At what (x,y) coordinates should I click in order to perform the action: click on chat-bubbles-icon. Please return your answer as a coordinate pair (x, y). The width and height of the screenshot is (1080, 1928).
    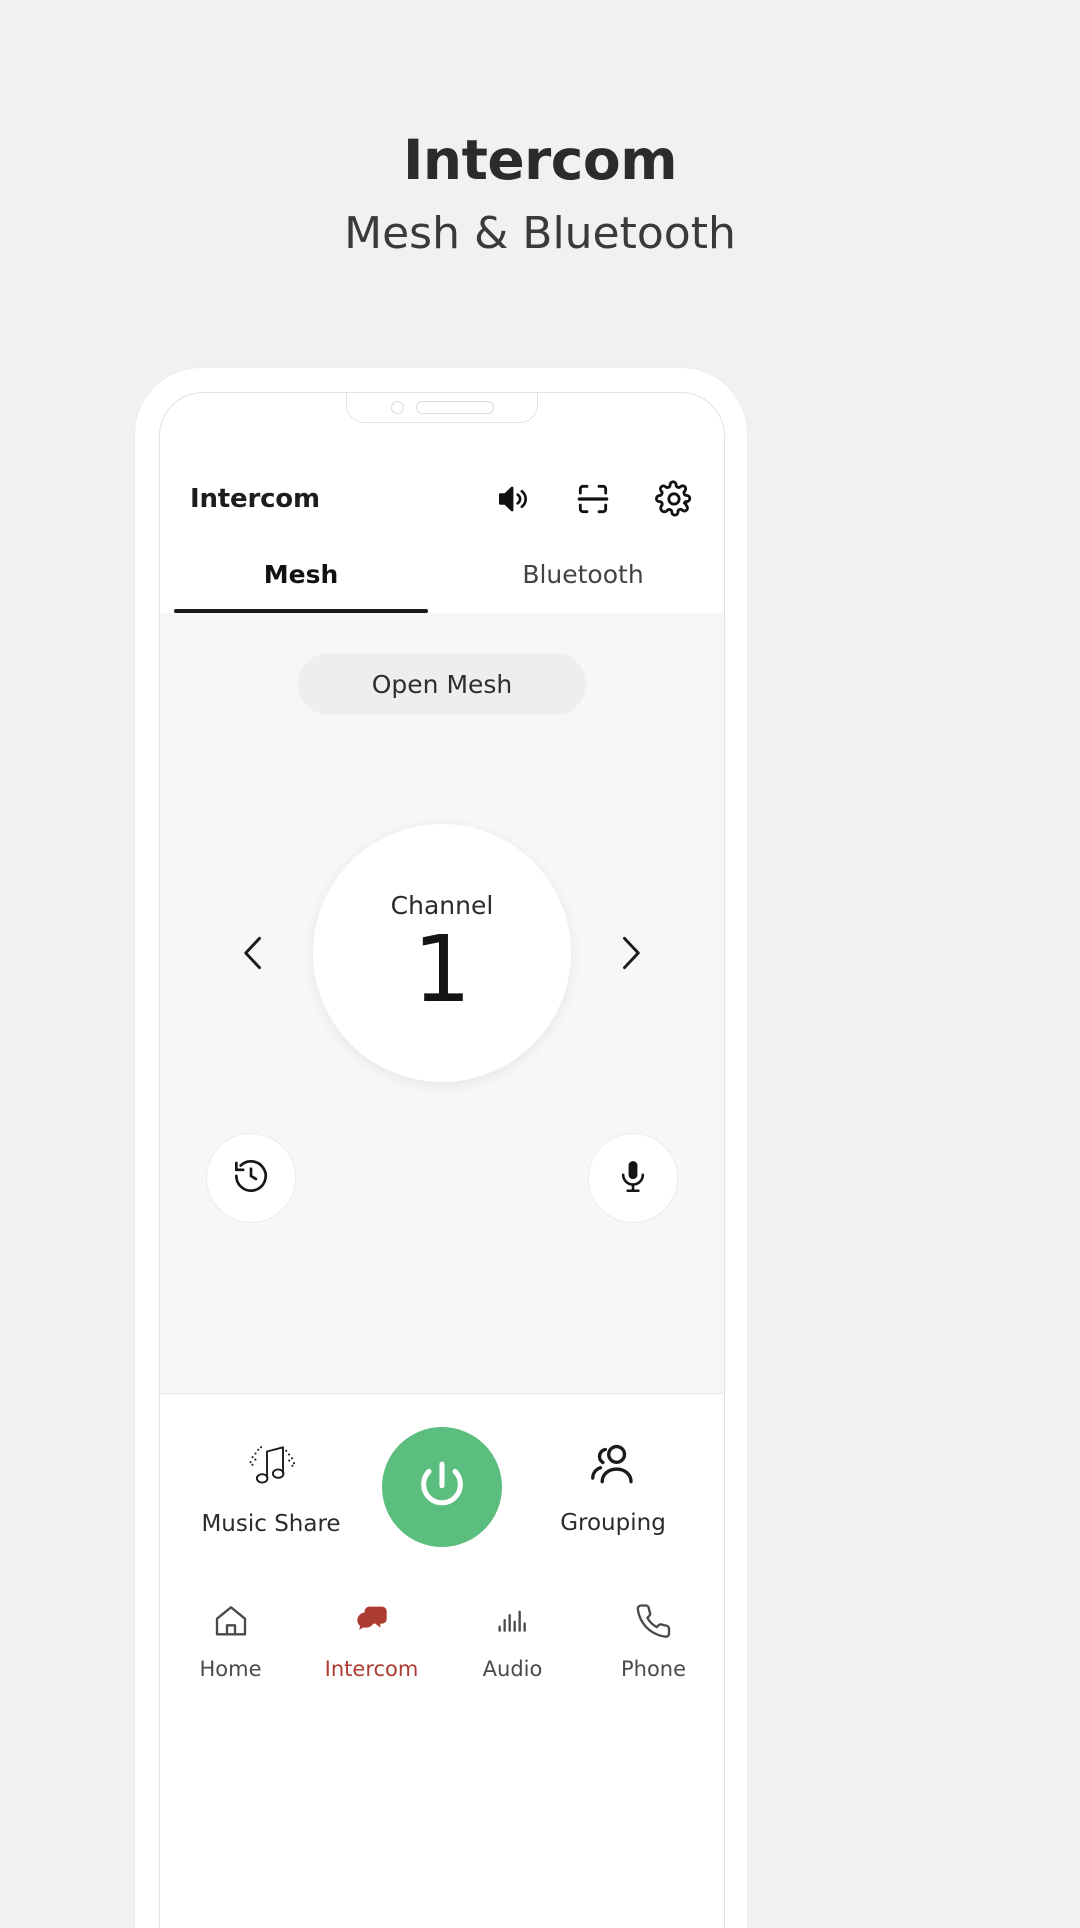
    Looking at the image, I should click on (372, 1621).